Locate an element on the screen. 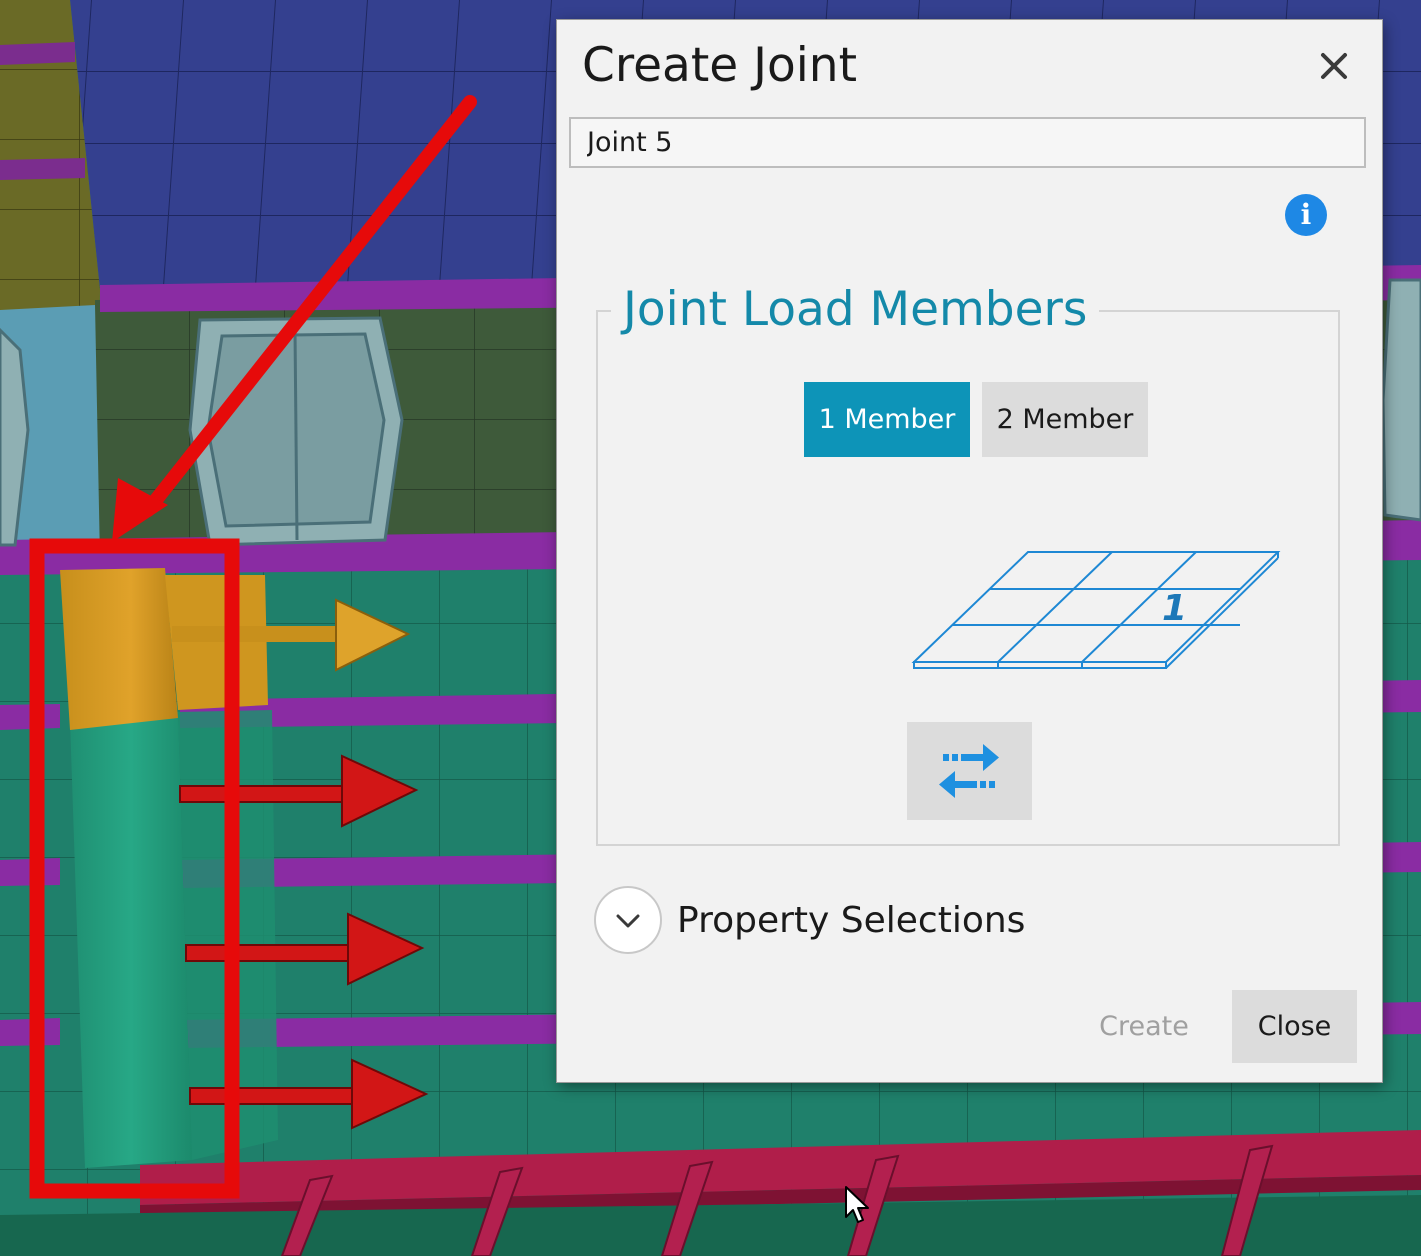 The height and width of the screenshot is (1256, 1421). dialog-title: Create Joint is located at coordinates (720, 65).